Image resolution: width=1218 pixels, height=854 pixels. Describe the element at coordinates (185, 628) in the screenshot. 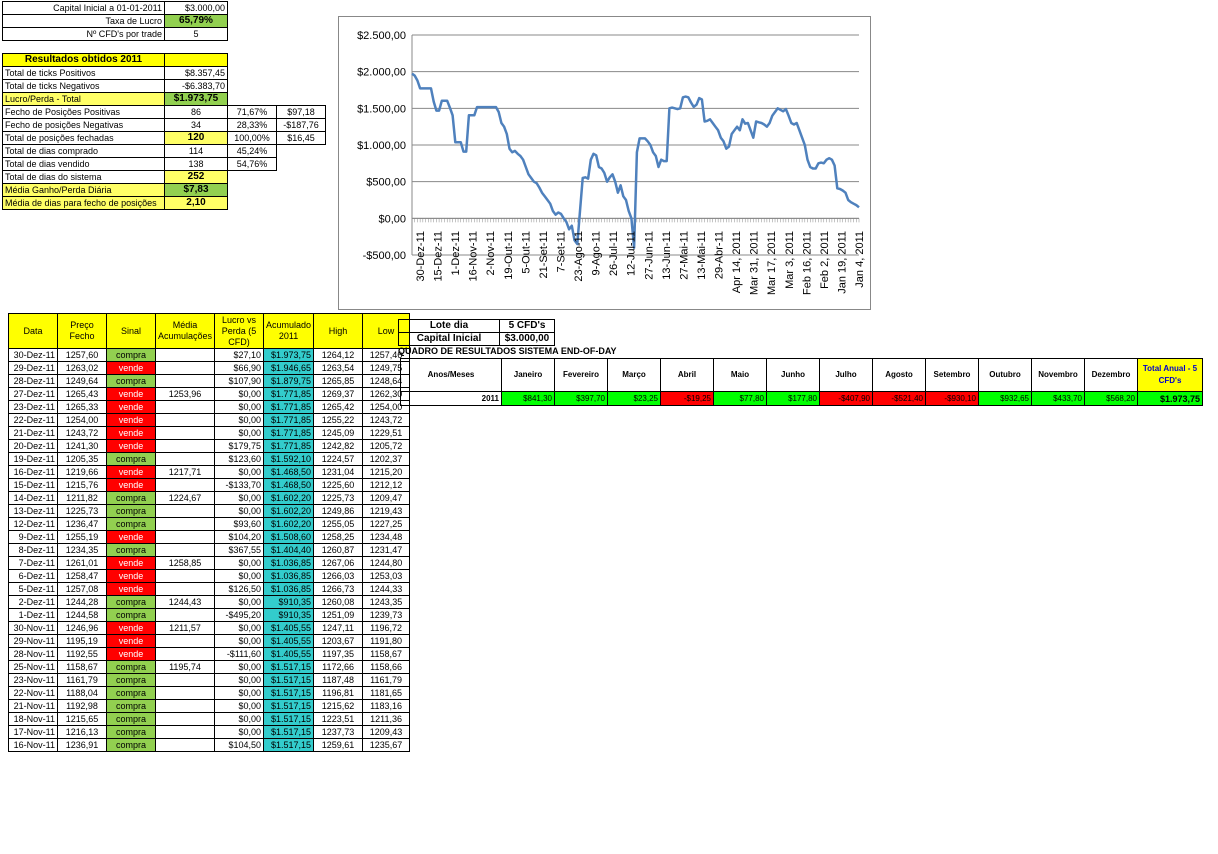

I see `trade-avg: 1211,57` at that location.